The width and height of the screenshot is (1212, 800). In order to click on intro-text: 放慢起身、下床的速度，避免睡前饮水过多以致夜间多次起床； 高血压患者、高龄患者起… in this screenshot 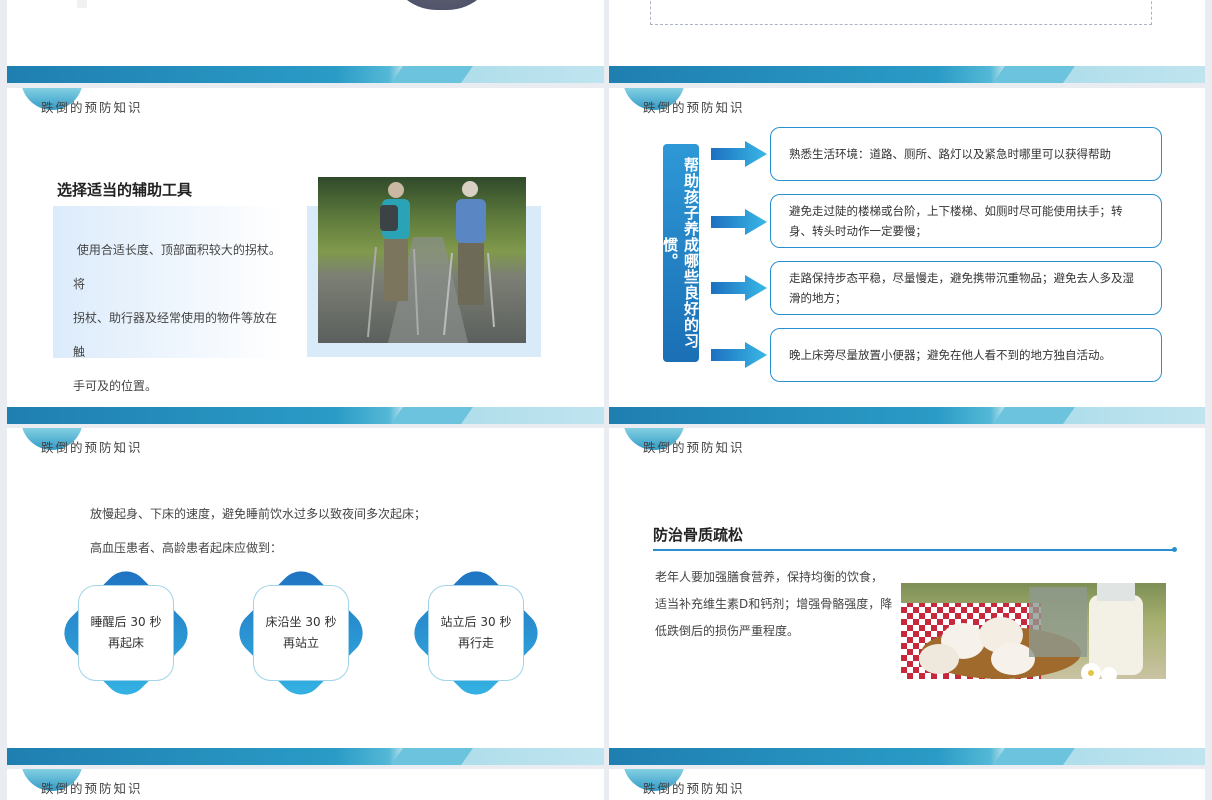, I will do `click(258, 531)`.